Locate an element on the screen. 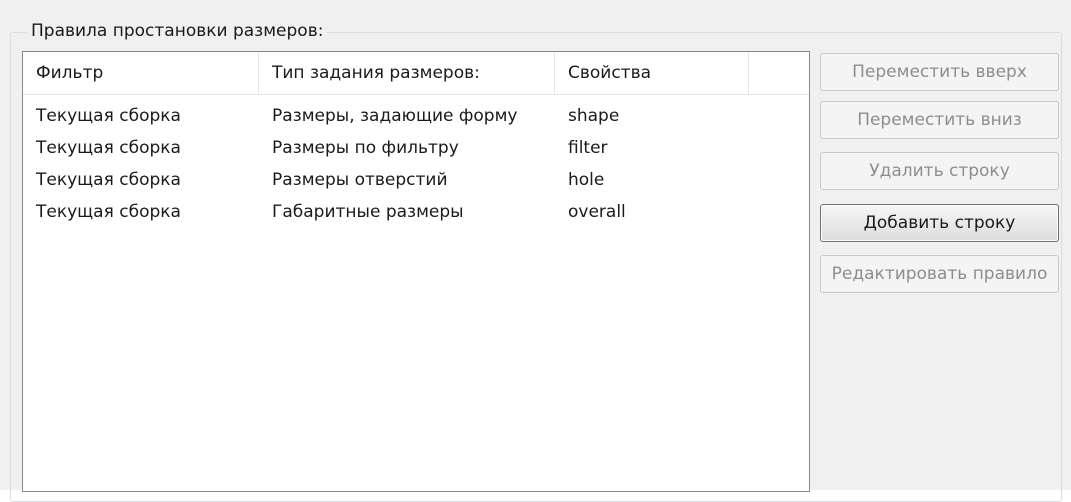 This screenshot has height=502, width=1071. column-header-filter: Фильтр is located at coordinates (141, 73).